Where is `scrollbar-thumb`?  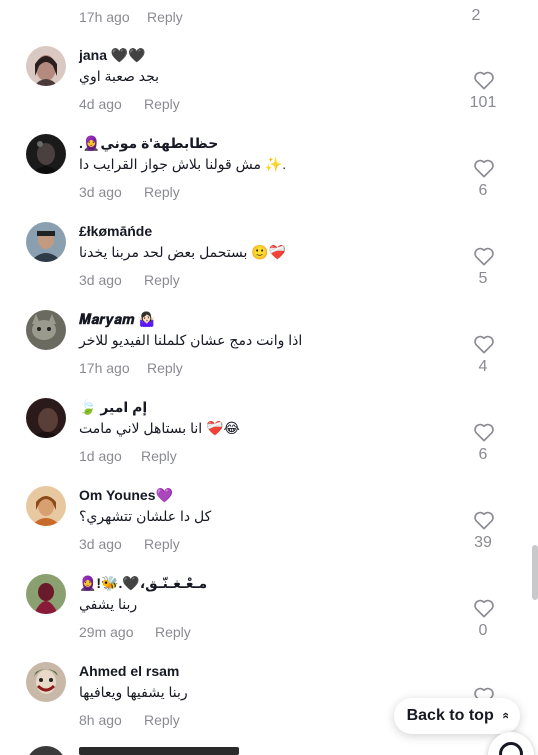 scrollbar-thumb is located at coordinates (535, 572).